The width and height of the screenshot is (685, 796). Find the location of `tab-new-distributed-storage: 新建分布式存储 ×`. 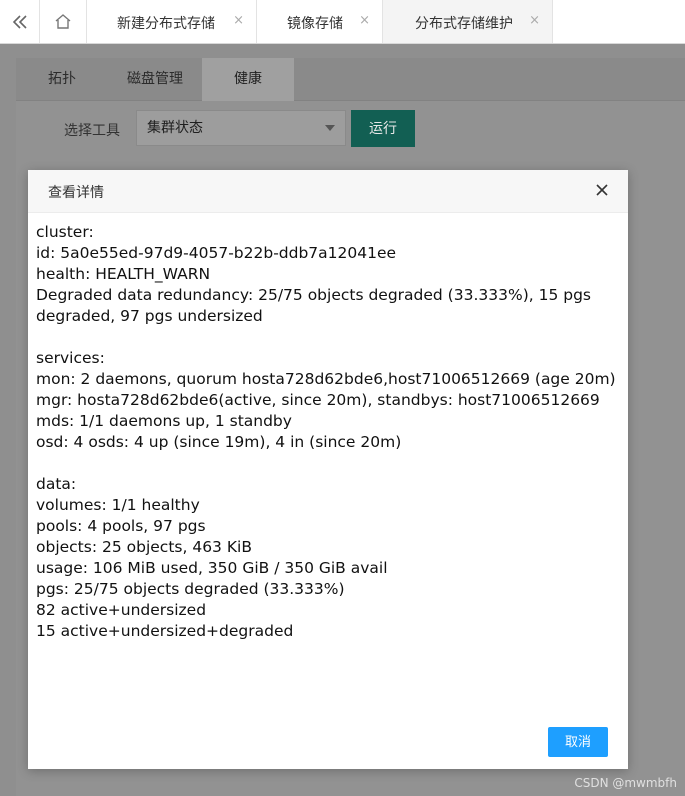

tab-new-distributed-storage: 新建分布式存储 × is located at coordinates (172, 21).